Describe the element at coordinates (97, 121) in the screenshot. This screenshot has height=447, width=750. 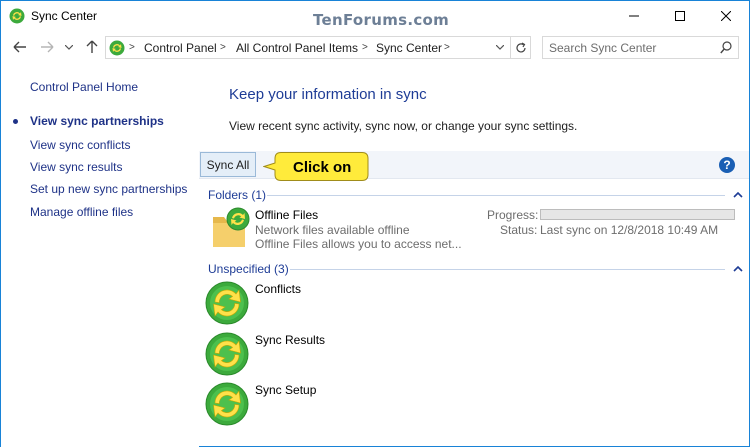
I see `sidebar-item-view-sync-partnerships: View sync partnerships` at that location.